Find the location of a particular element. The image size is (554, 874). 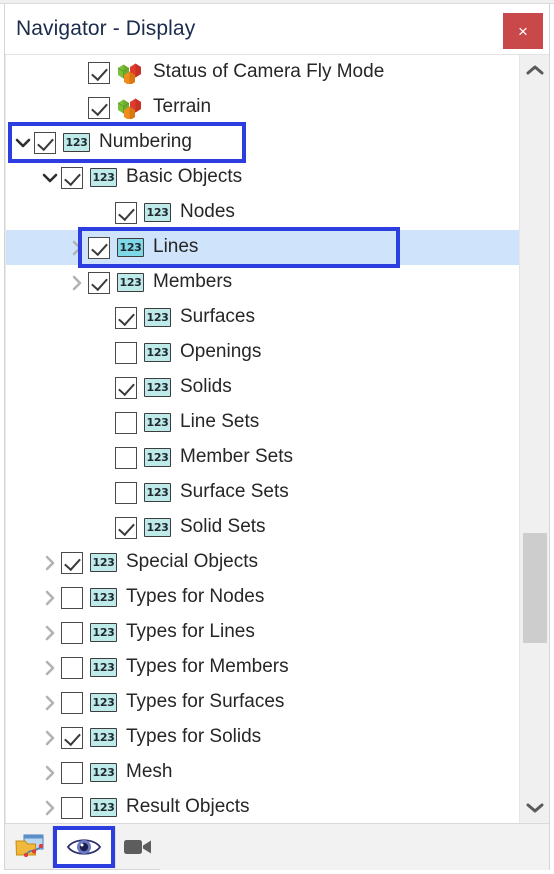

title-bar: Navigator - Display × is located at coordinates (277, 29).